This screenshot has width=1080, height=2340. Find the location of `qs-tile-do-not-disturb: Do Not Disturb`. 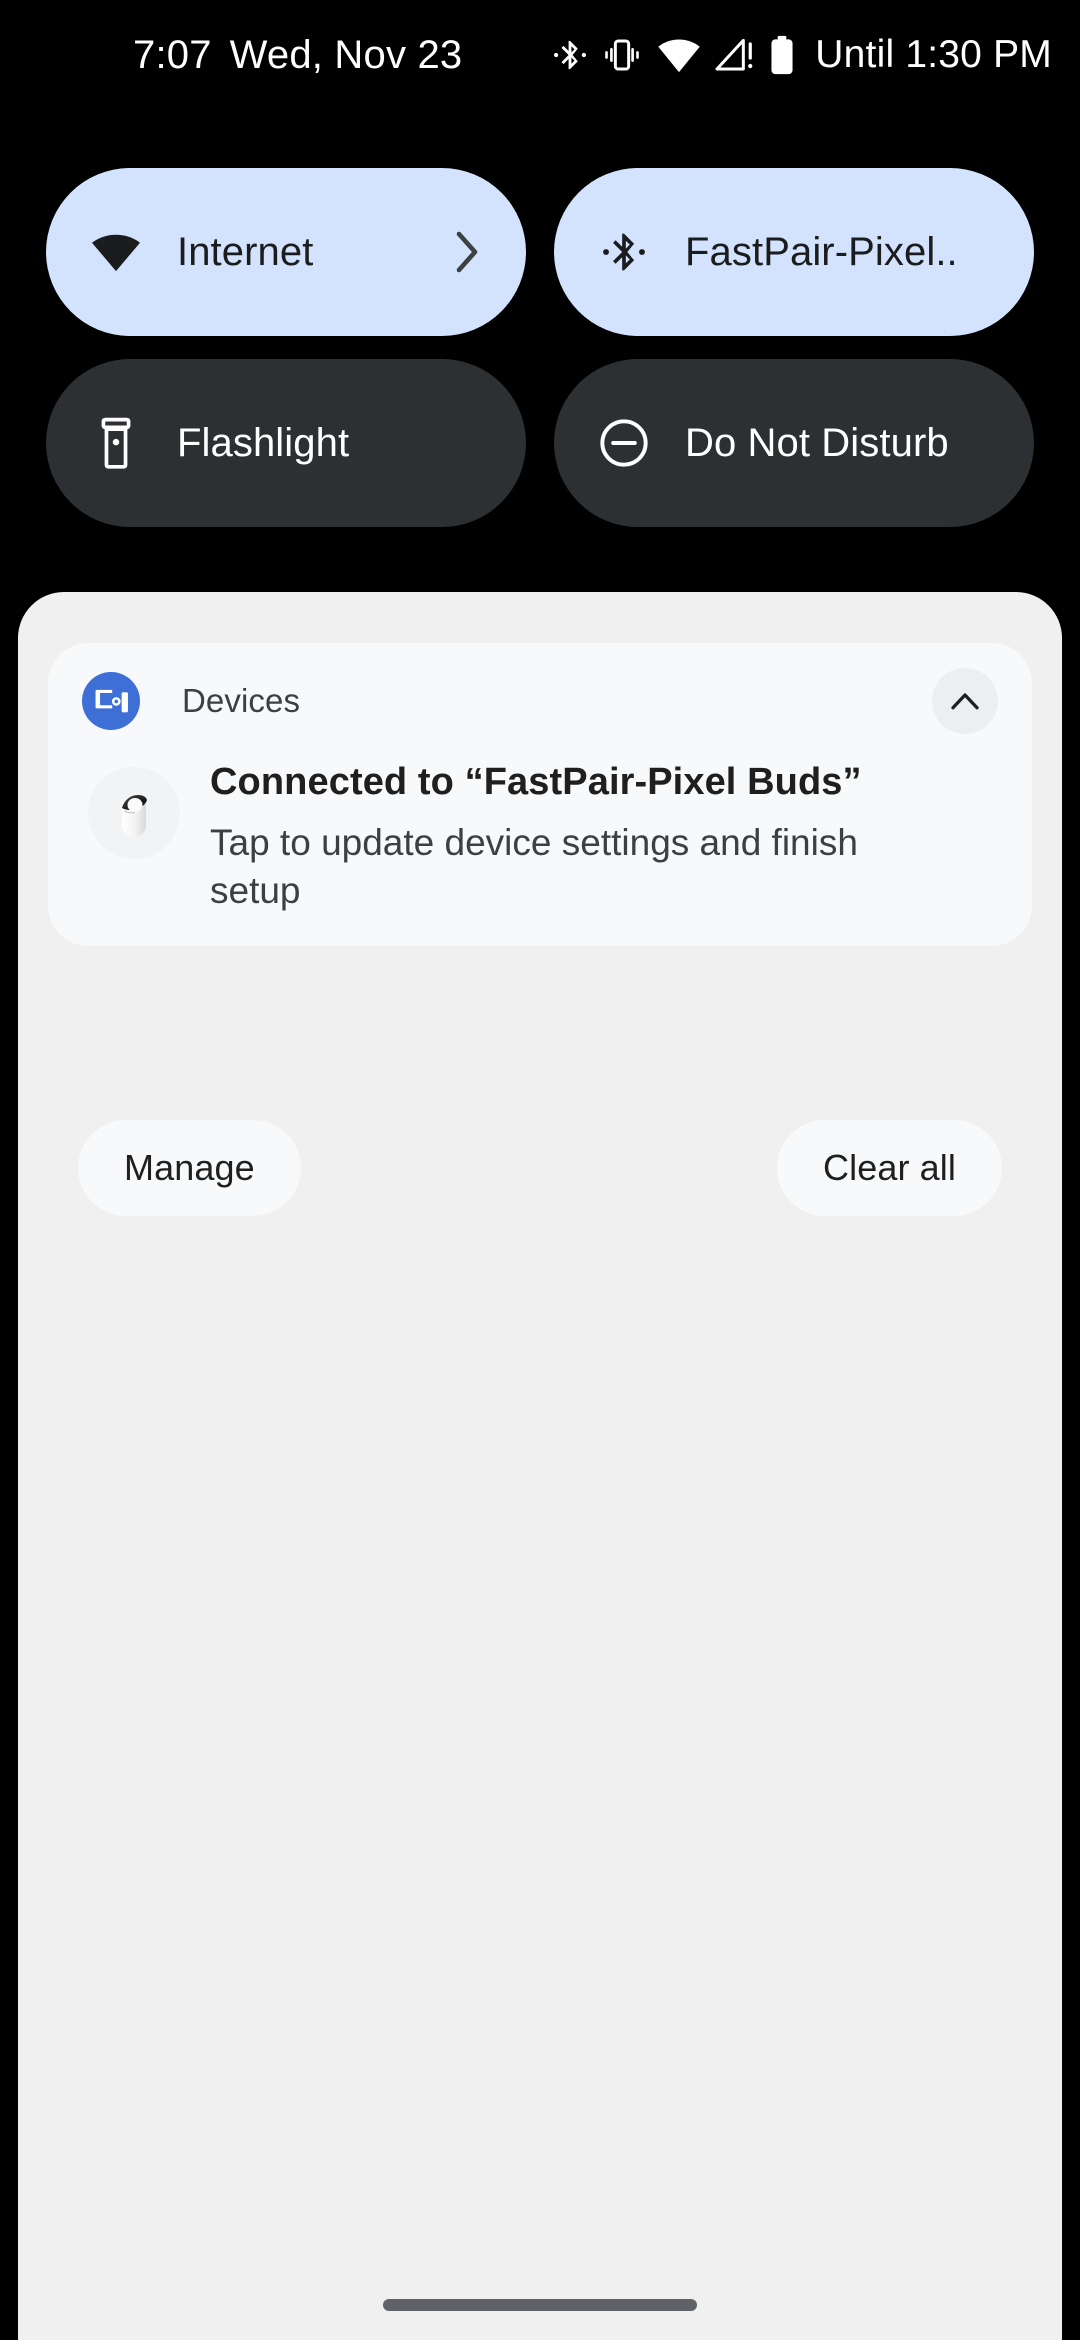

qs-tile-do-not-disturb: Do Not Disturb is located at coordinates (794, 443).